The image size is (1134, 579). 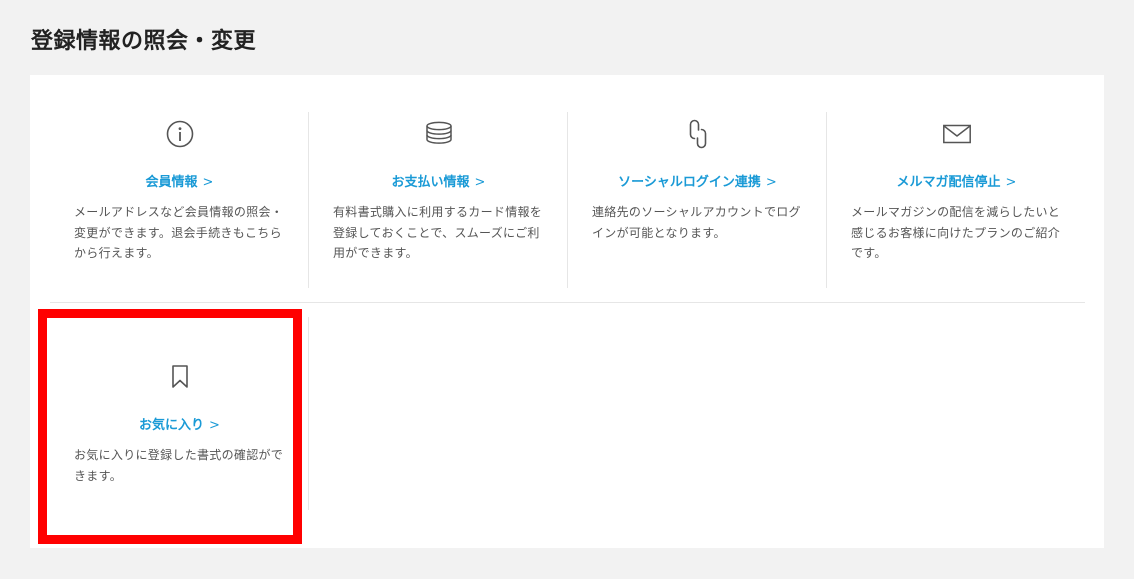 What do you see at coordinates (696, 222) in the screenshot?
I see `social-login-description: 連絡先のソーシャルアカウントでログインが可能となります。` at bounding box center [696, 222].